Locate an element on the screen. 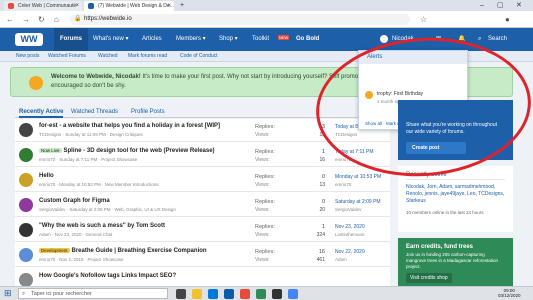  subnav-code-of-conduct: Code of Conduct is located at coordinates (199, 56).